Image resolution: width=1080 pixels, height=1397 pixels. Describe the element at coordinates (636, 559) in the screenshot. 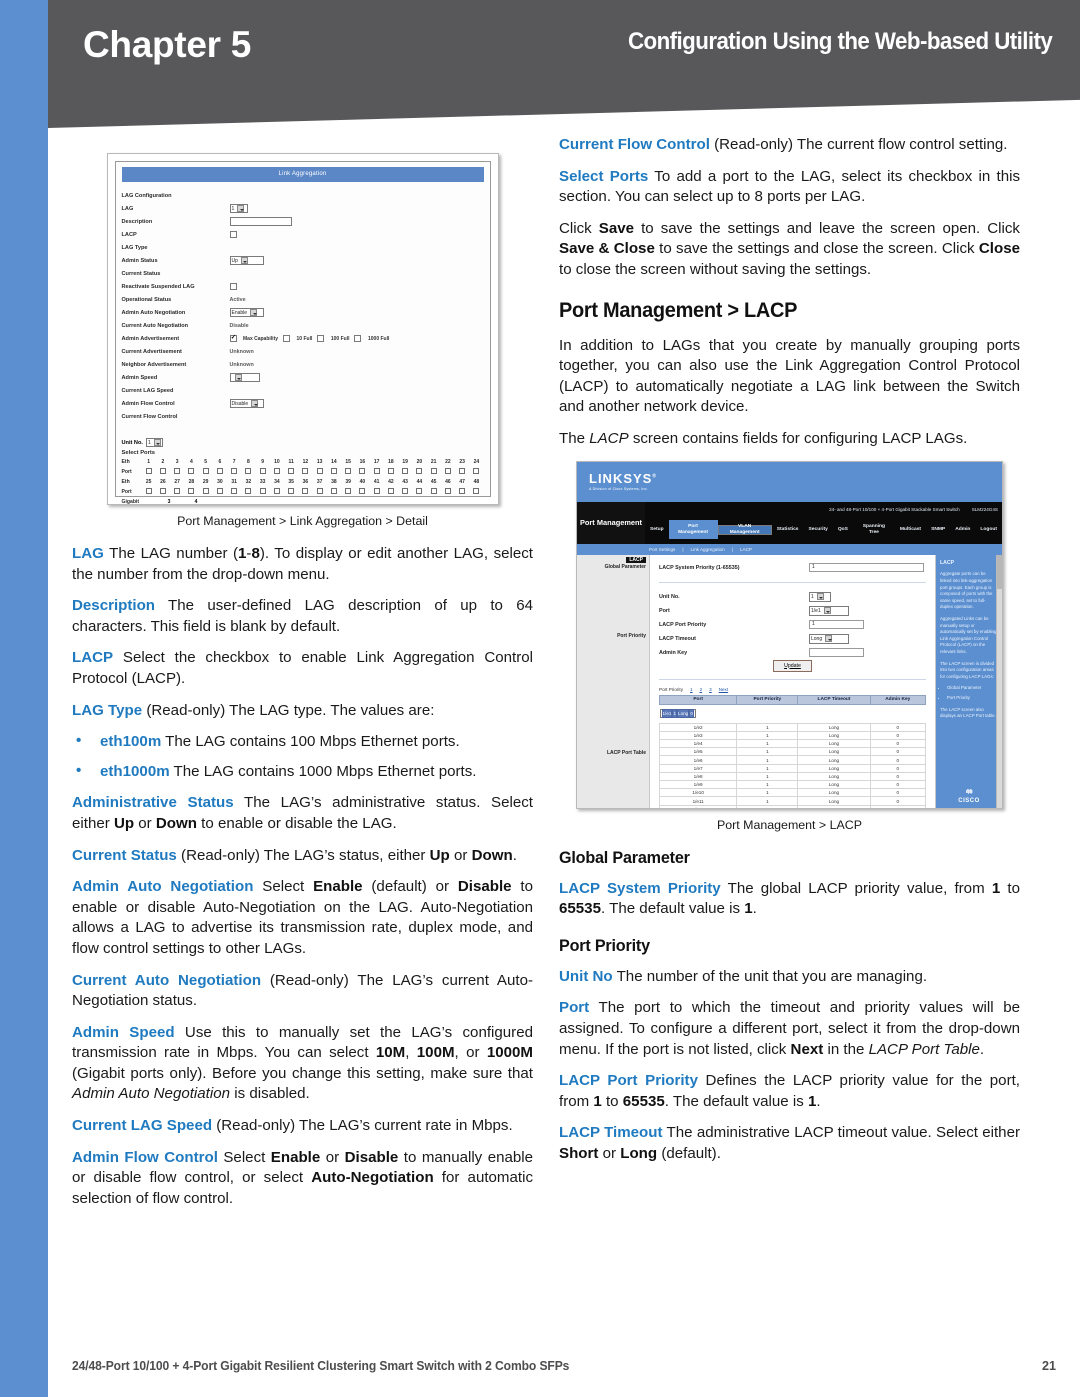

I see `lacp-sidebar-item-lacp: LACP` at that location.